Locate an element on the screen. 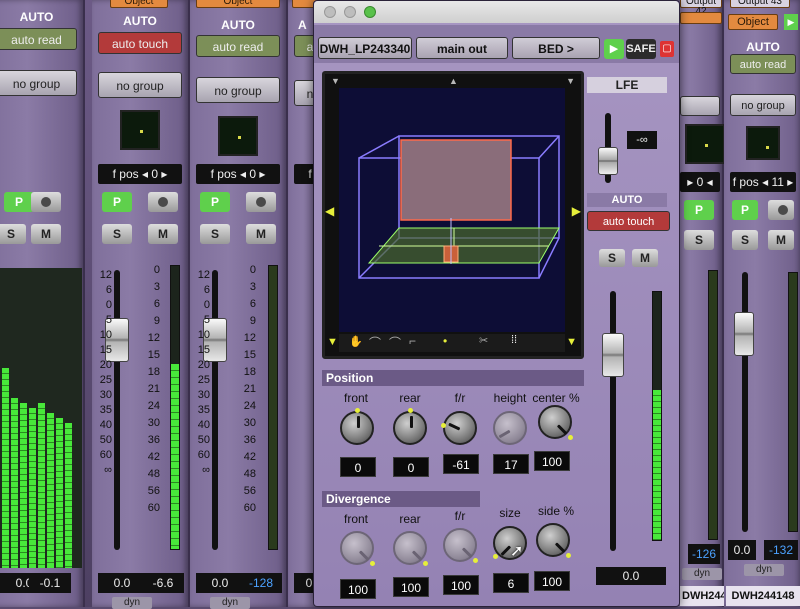 Image resolution: width=800 pixels, height=609 pixels. lfe-fader is located at coordinates (608, 161).